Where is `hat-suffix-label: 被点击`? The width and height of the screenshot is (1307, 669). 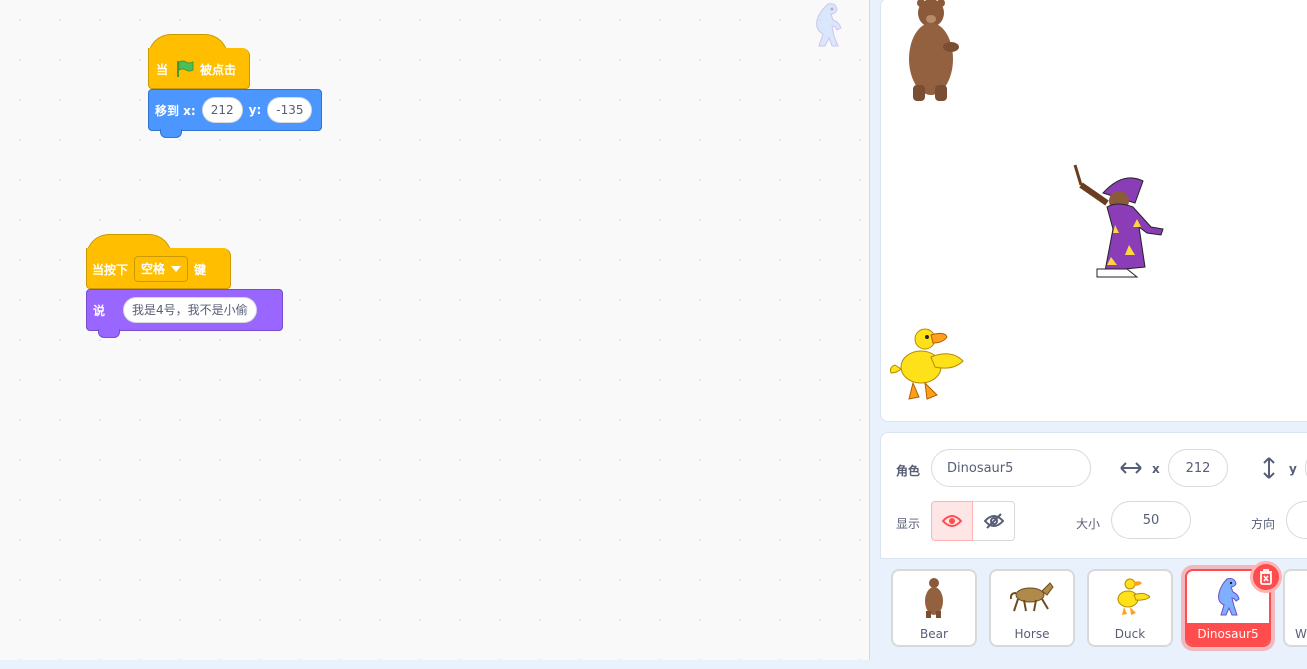
hat-suffix-label: 被点击 is located at coordinates (218, 69).